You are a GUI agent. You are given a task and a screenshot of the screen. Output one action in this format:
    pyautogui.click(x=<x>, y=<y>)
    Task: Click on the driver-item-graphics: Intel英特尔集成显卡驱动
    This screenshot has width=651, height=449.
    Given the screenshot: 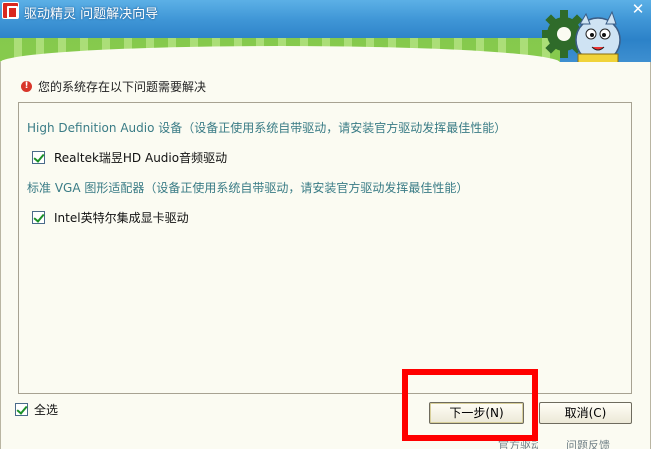 What is the action you would take?
    pyautogui.click(x=110, y=217)
    